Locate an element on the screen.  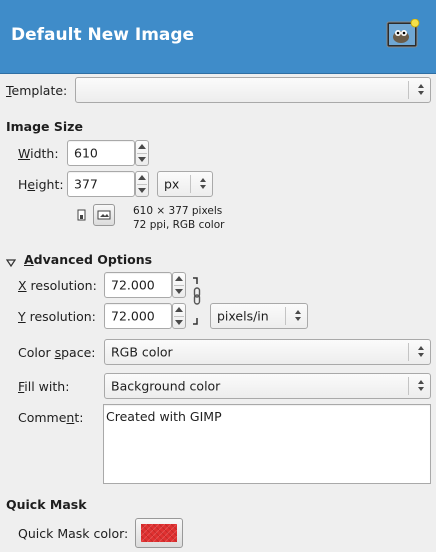
quick-mask-color-button is located at coordinates (159, 533).